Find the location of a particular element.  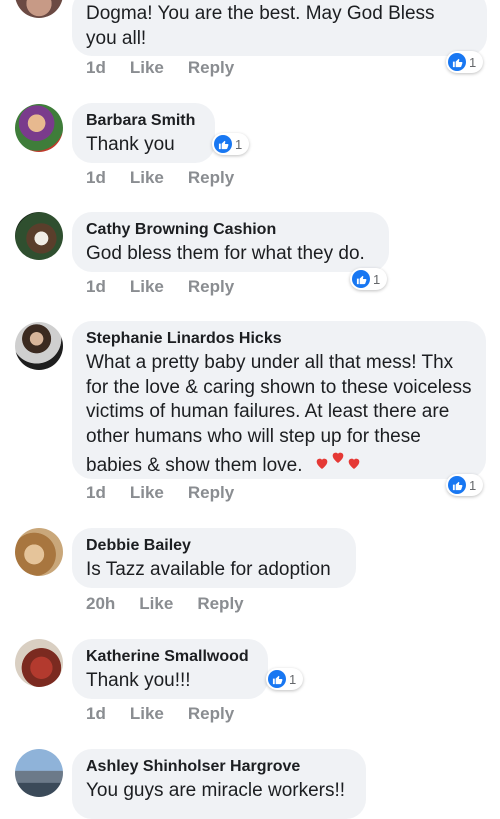

heart-emojis is located at coordinates (338, 460).